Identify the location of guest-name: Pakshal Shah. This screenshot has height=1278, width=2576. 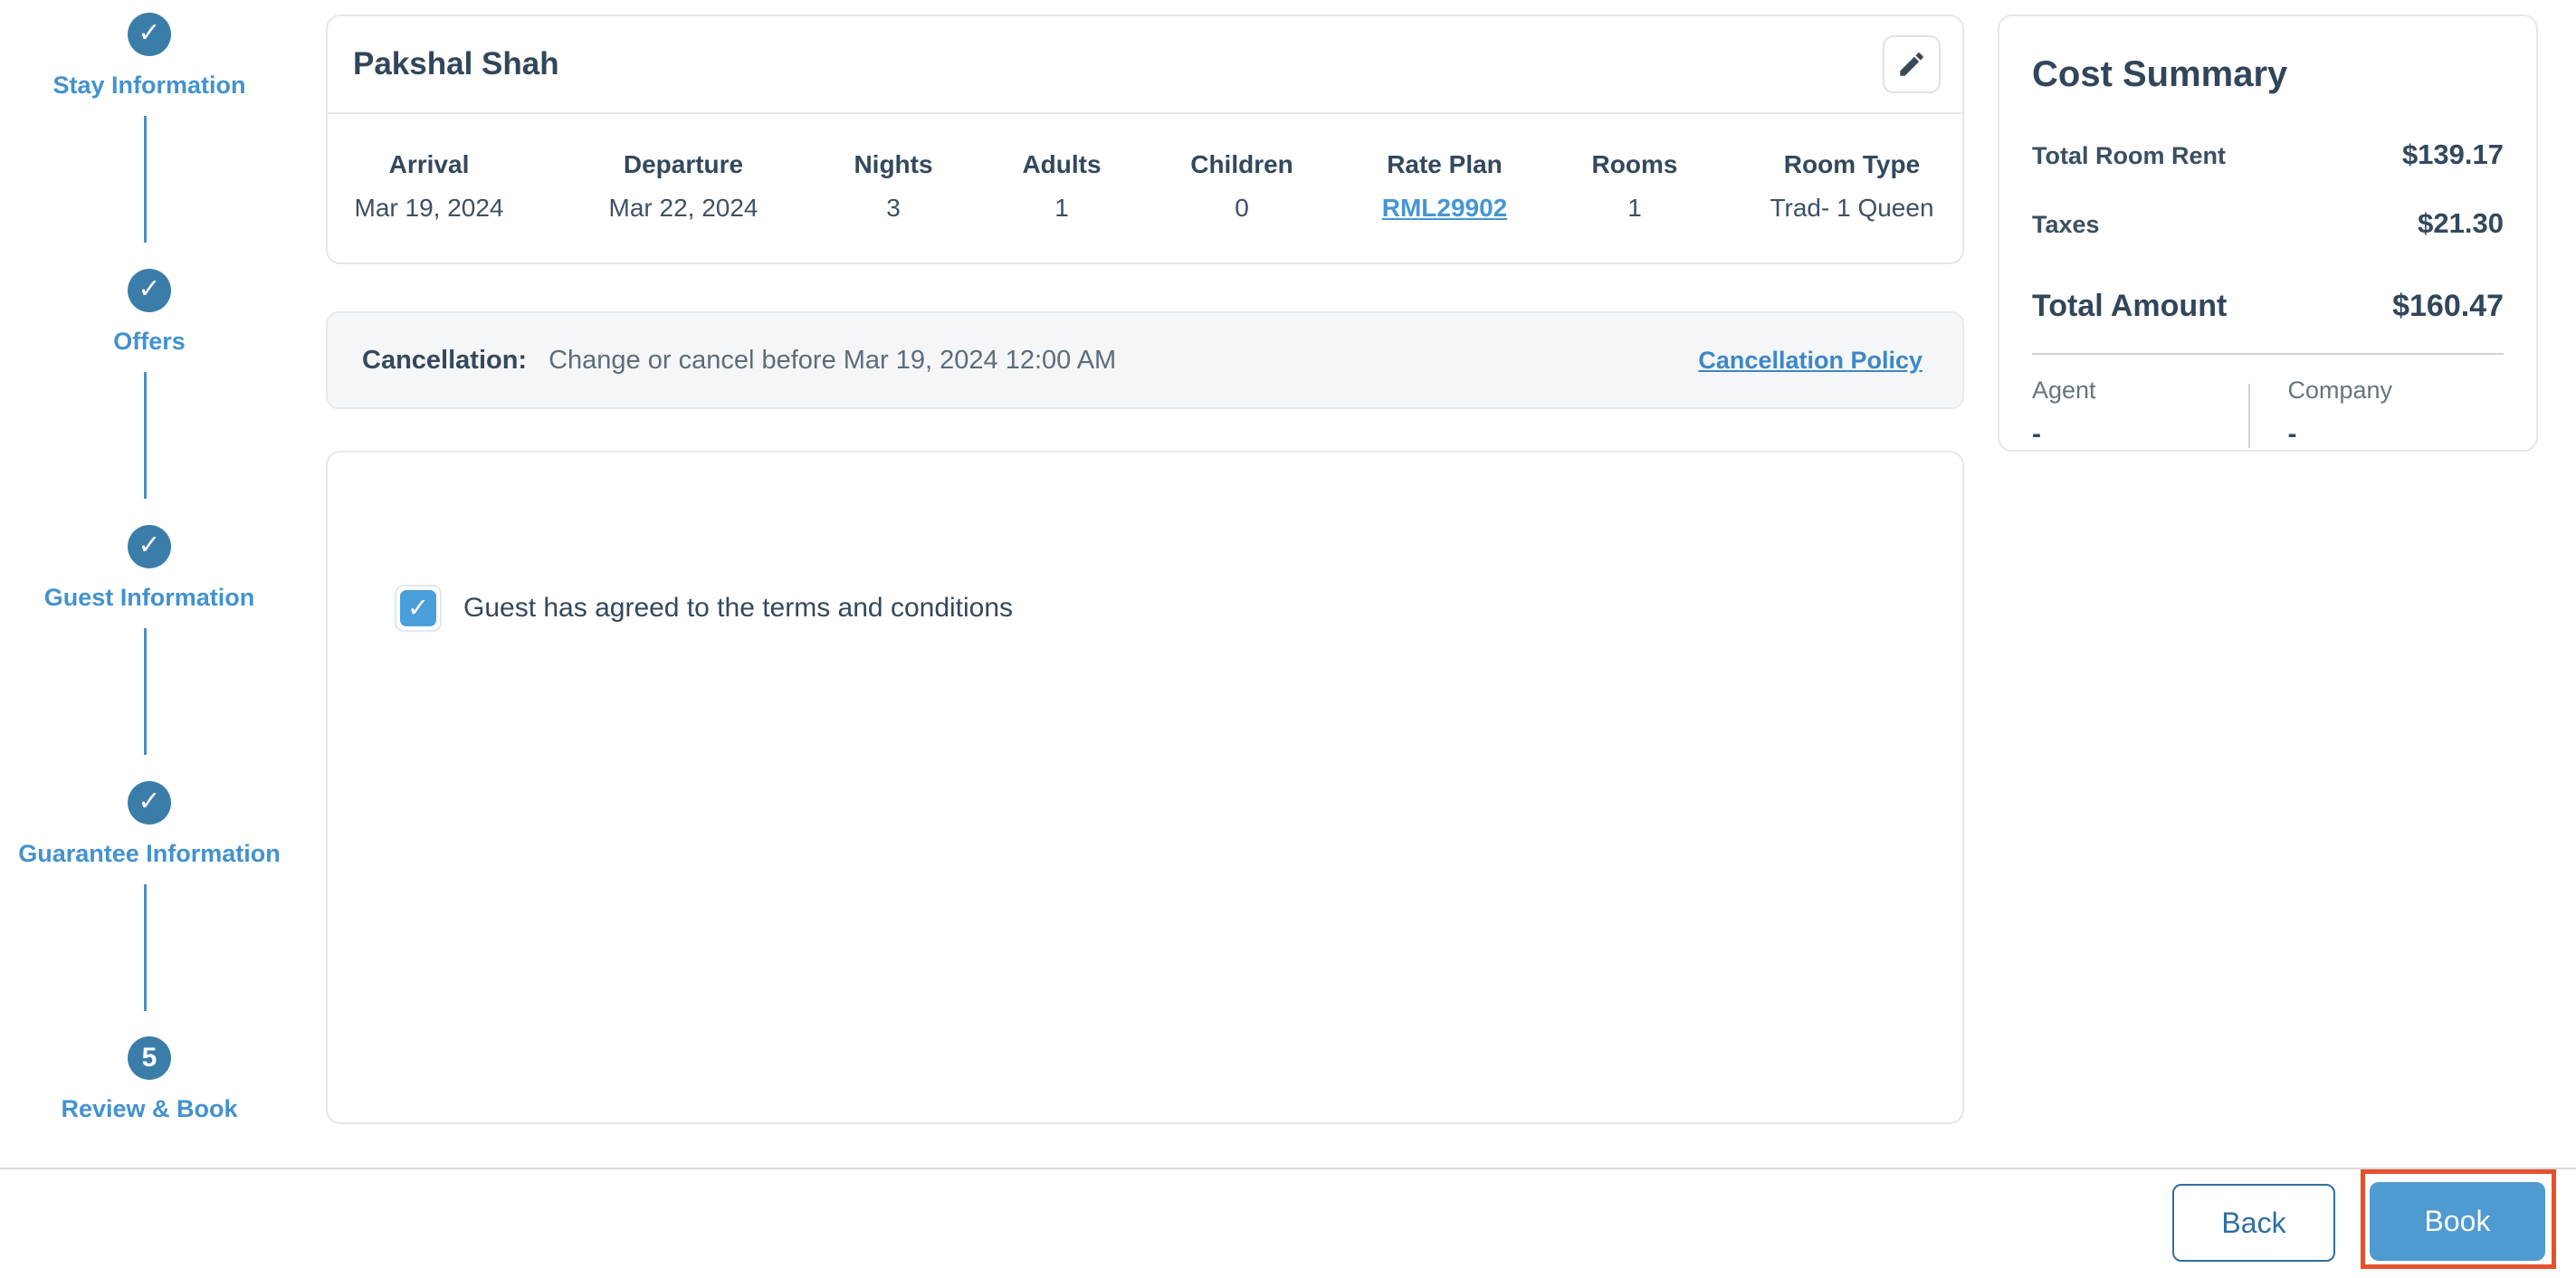
(456, 63).